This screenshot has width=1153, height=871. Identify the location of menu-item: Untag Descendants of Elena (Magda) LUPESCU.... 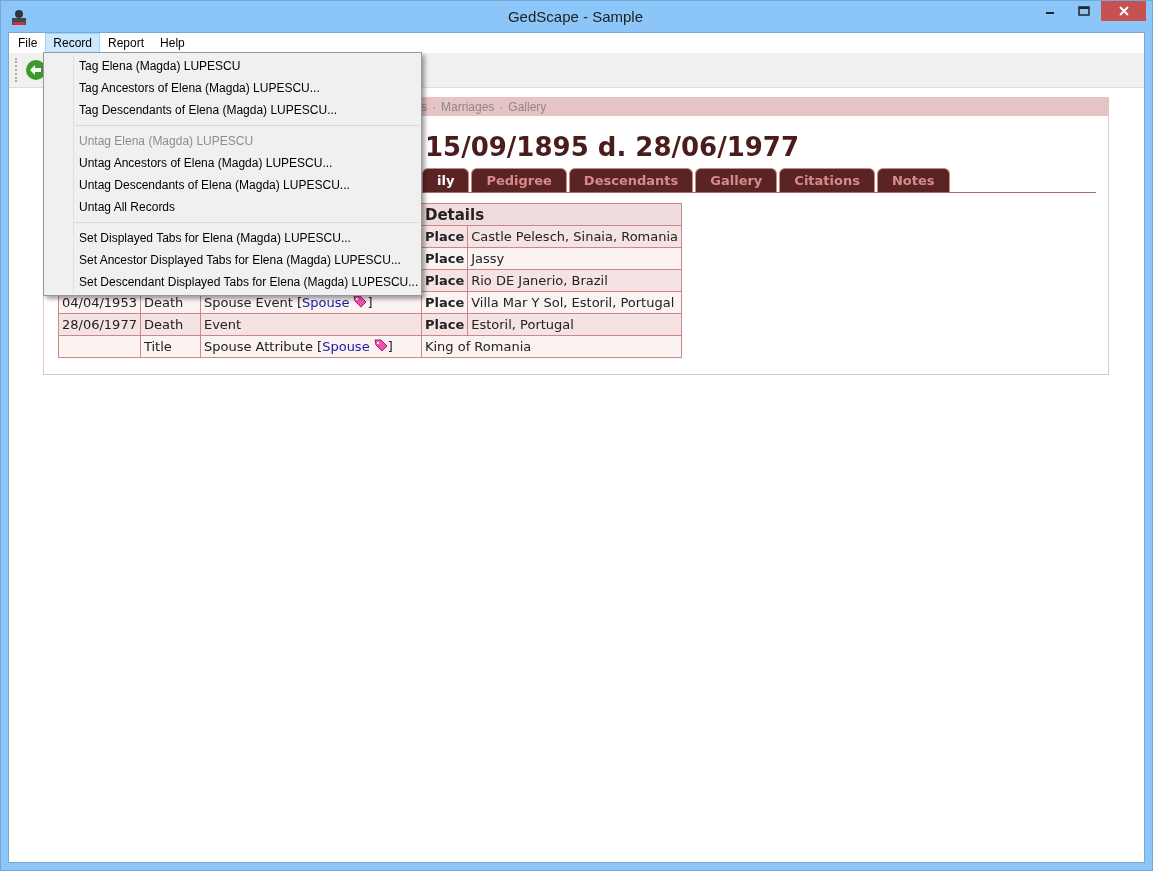
(232, 185).